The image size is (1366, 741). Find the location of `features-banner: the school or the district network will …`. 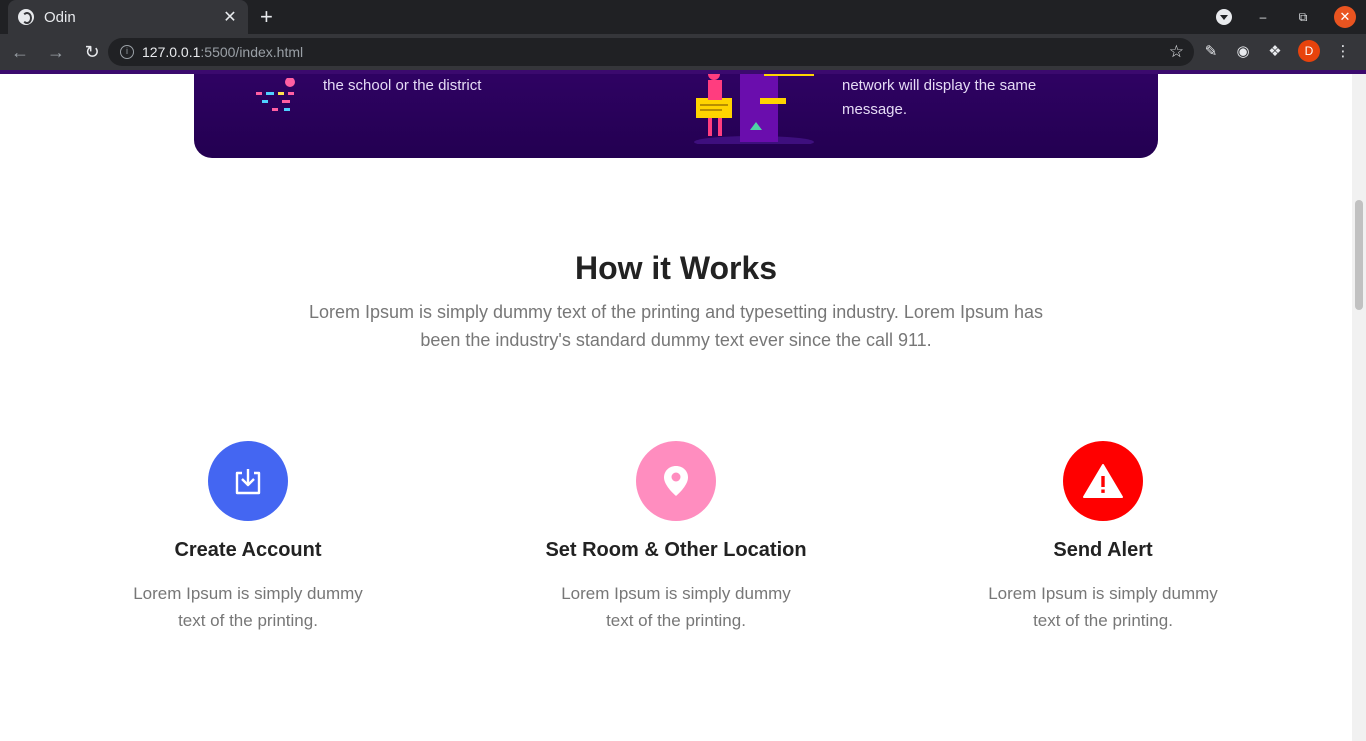

features-banner: the school or the district network will … is located at coordinates (676, 116).